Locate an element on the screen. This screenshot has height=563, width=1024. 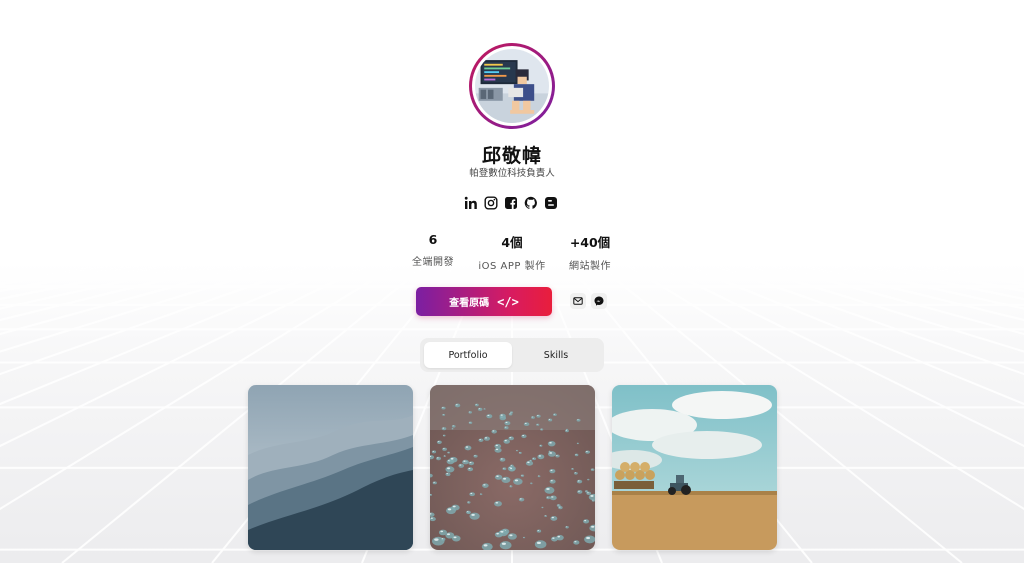
stat-ios-app: 4個 iOS APP 製作 is located at coordinates (512, 252).